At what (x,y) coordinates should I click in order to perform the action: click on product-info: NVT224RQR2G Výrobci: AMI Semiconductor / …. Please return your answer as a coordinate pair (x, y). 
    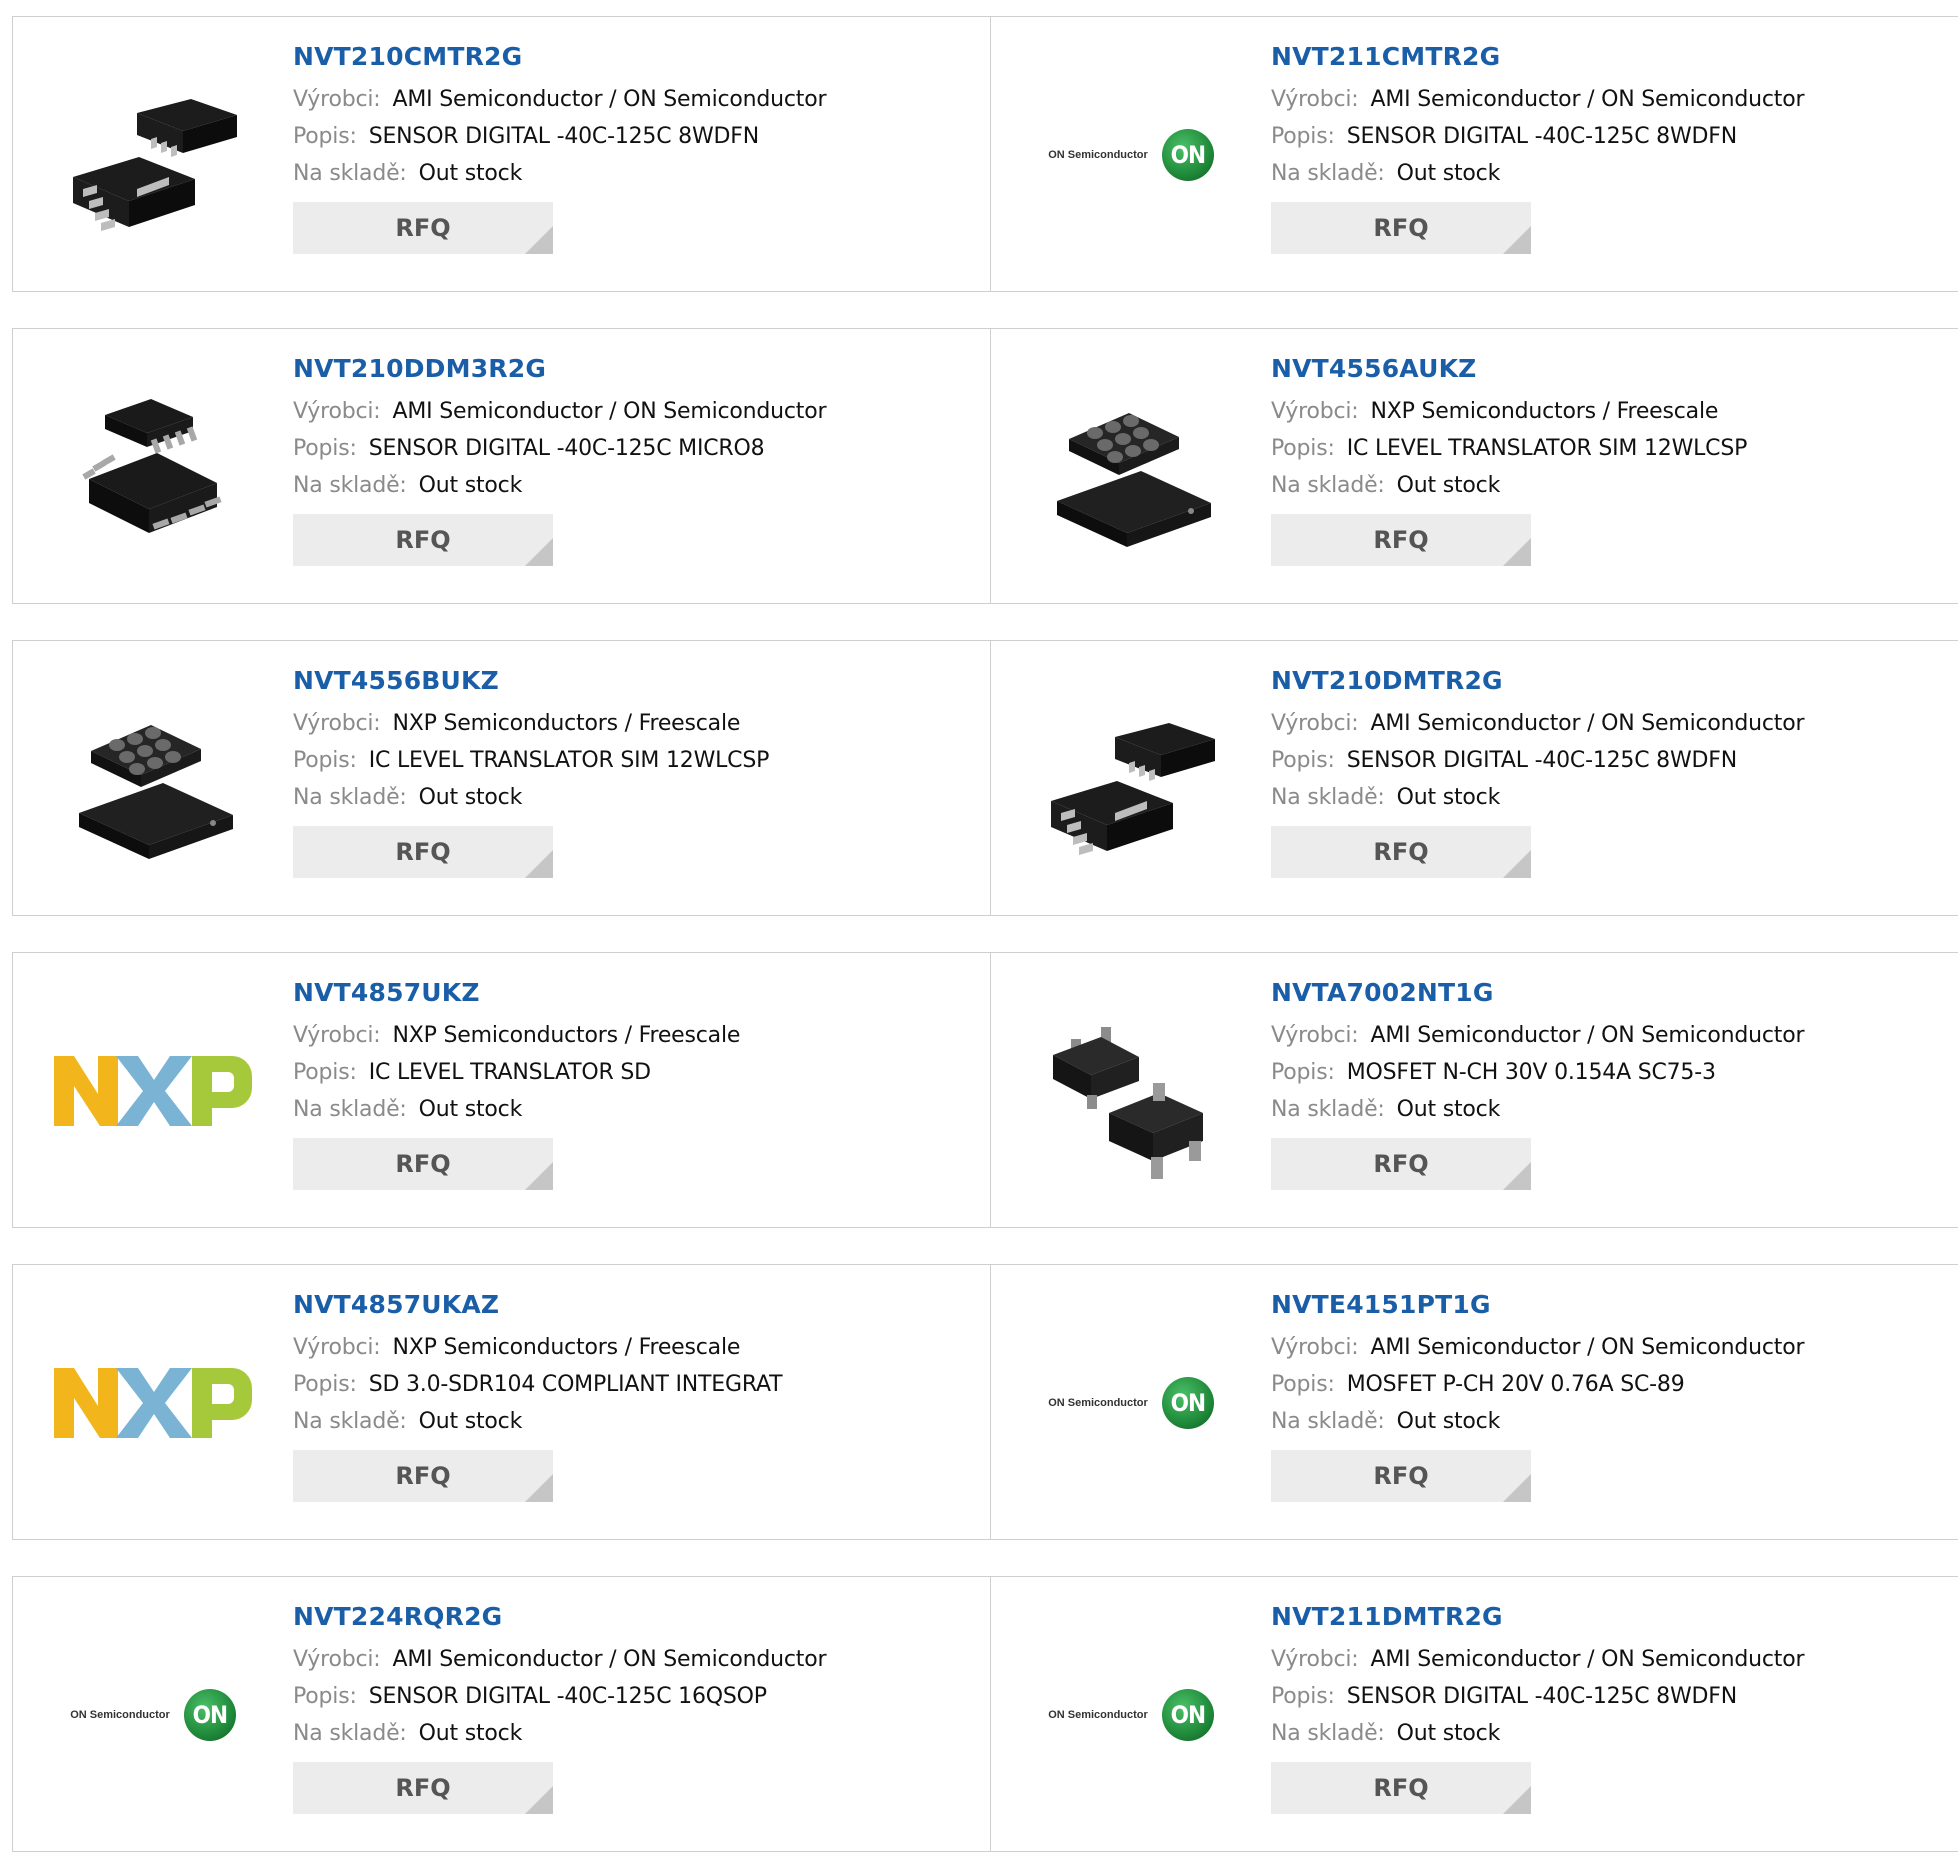
    Looking at the image, I should click on (560, 1706).